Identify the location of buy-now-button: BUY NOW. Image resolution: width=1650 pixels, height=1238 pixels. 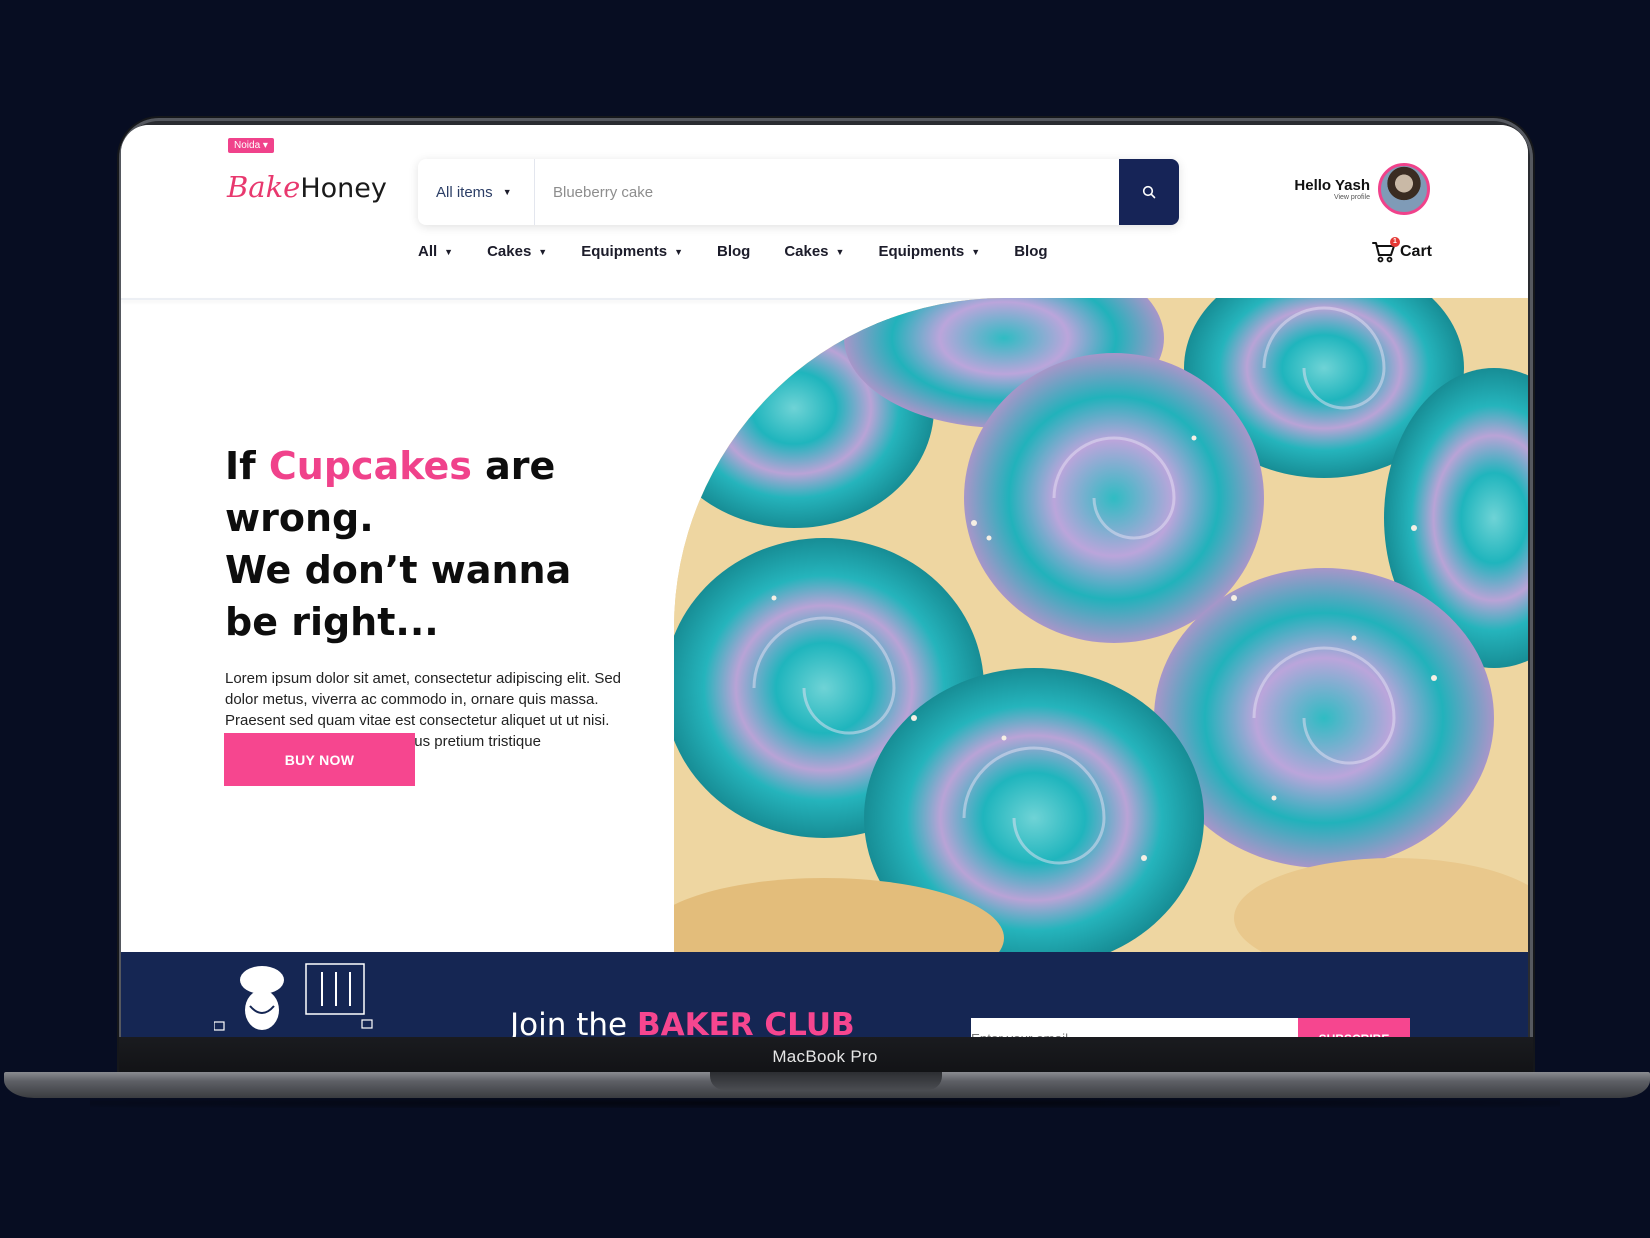
(319, 759).